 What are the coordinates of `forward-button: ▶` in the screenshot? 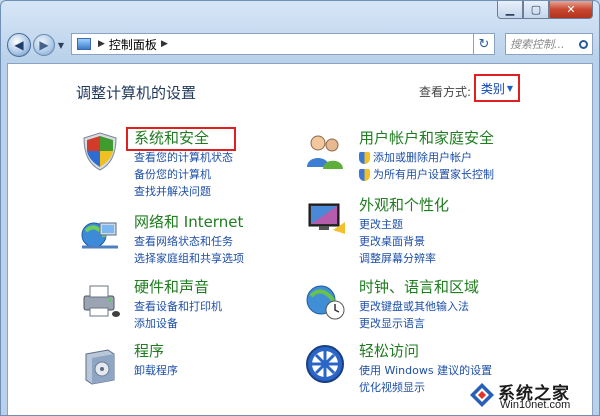 It's located at (44, 45).